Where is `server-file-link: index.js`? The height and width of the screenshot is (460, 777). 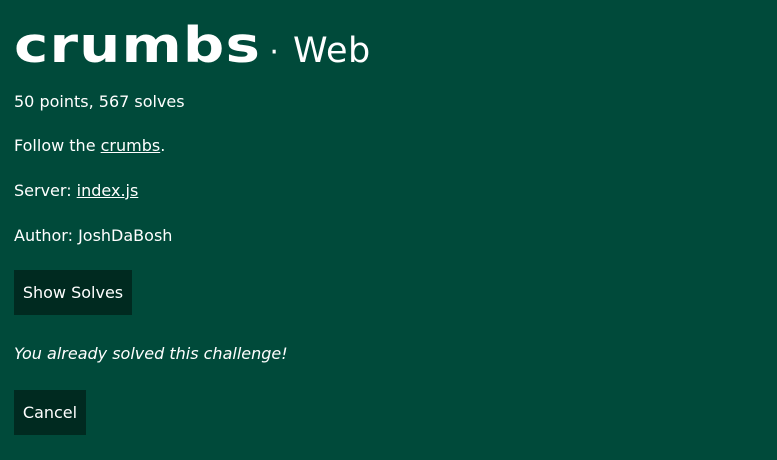
server-file-link: index.js is located at coordinates (108, 190).